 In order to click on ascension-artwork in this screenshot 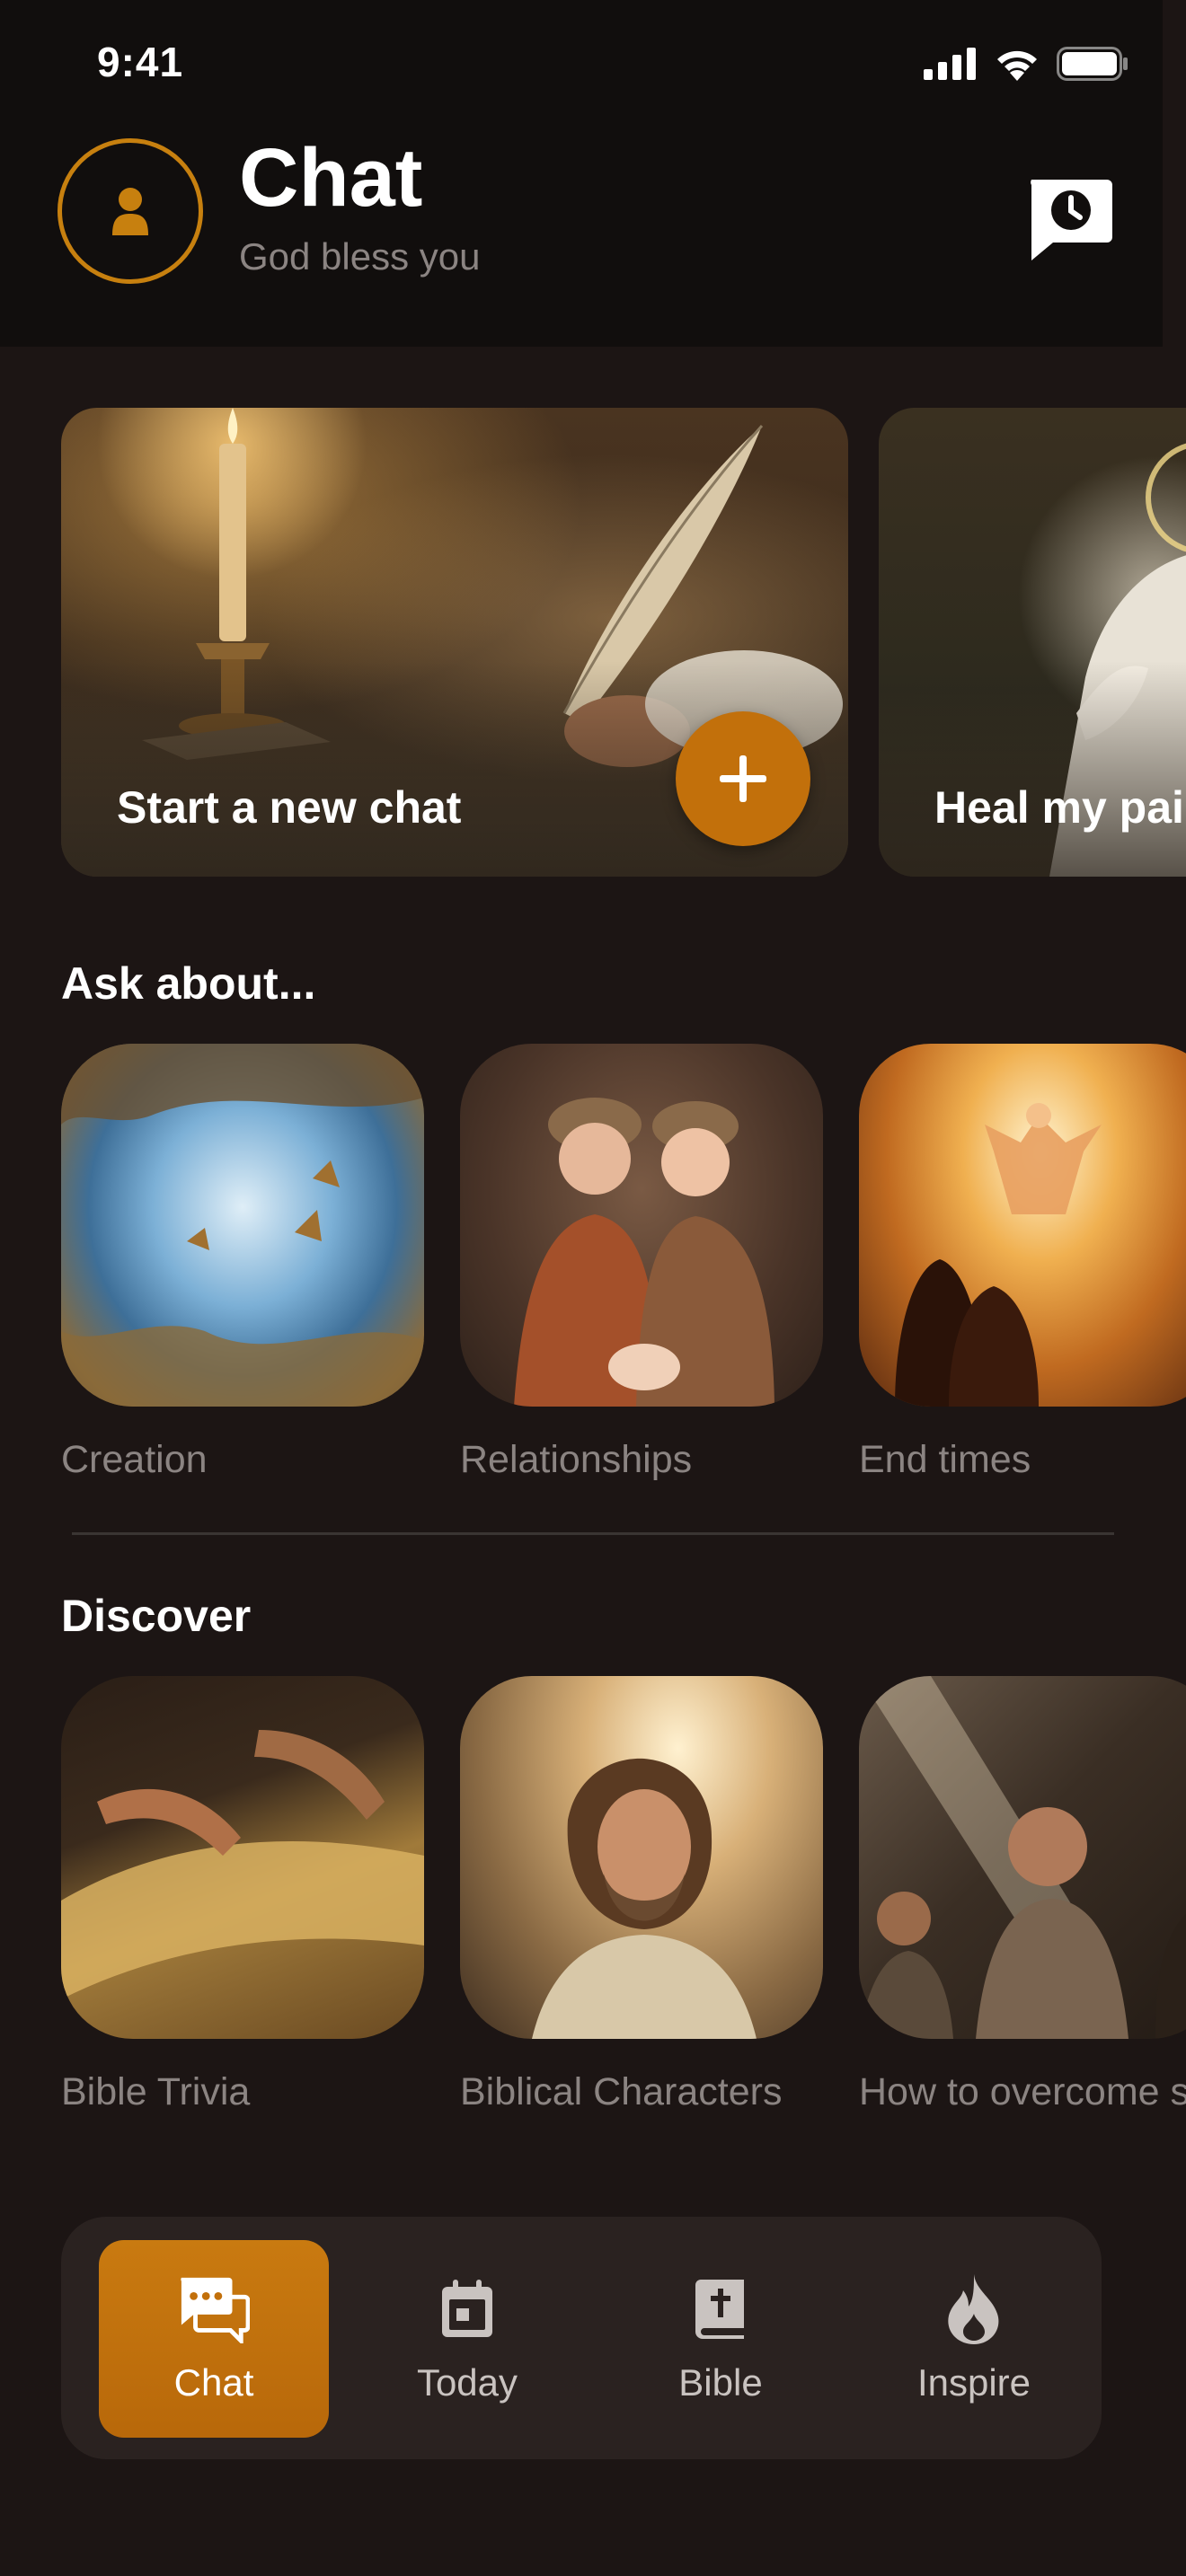, I will do `click(998, 1255)`.